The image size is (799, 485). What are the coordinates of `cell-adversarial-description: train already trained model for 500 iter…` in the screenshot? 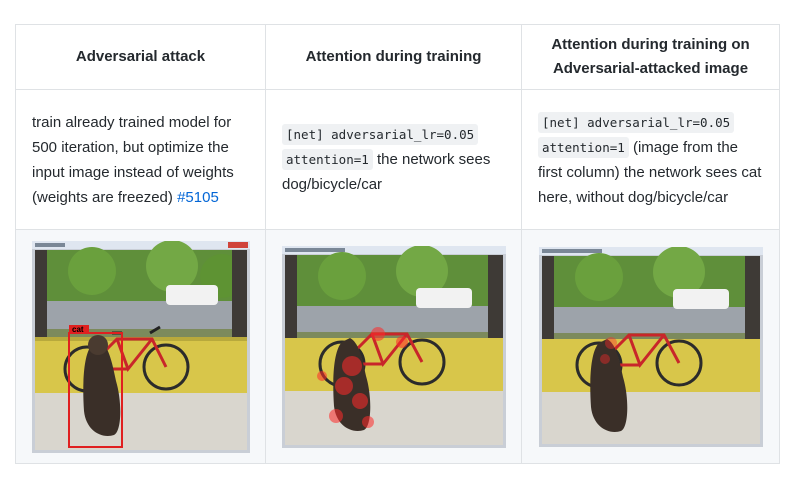 It's located at (140, 159).